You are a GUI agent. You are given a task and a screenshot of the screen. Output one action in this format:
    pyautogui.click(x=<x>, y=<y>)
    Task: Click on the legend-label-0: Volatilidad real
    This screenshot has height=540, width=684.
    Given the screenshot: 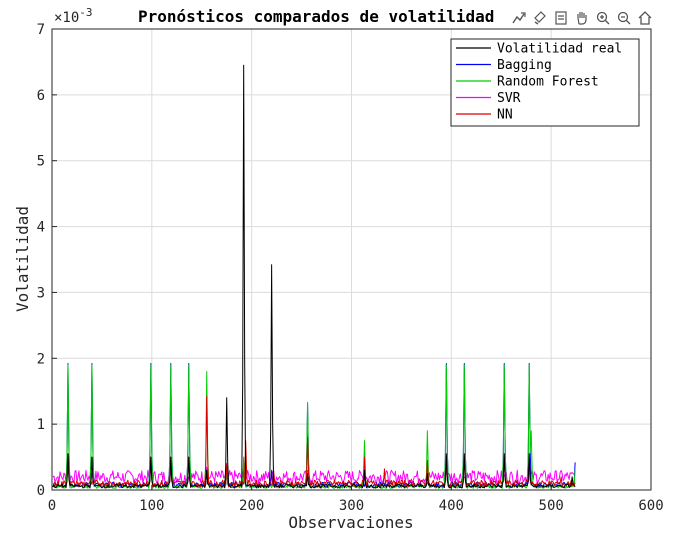 What is the action you would take?
    pyautogui.click(x=559, y=49)
    